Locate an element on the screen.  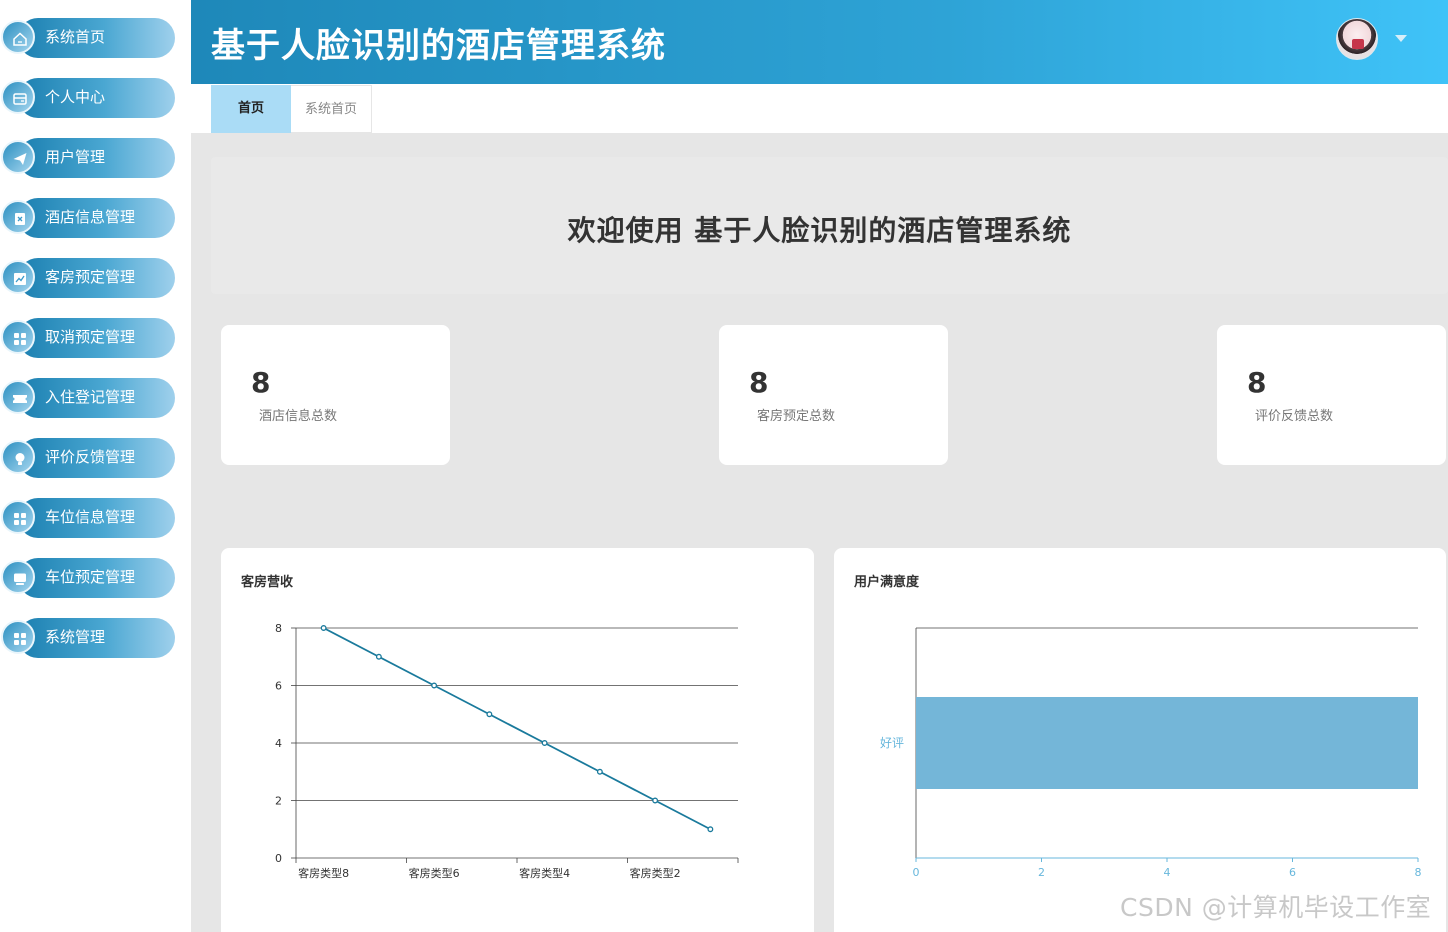
sidebar-item-9: 车位信息管理 is located at coordinates (88, 518).